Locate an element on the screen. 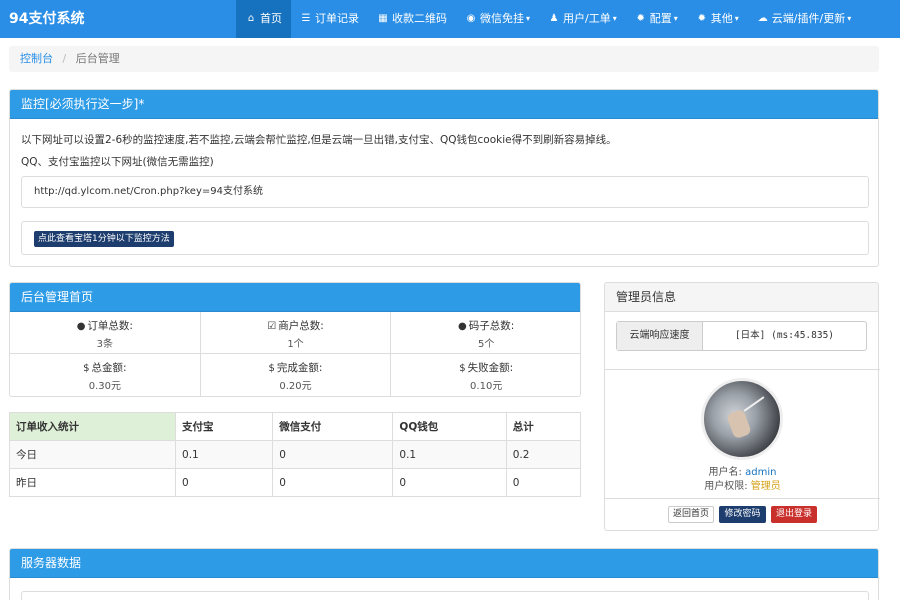 The width and height of the screenshot is (900, 600). change-password-button: 修改密码 is located at coordinates (742, 514).